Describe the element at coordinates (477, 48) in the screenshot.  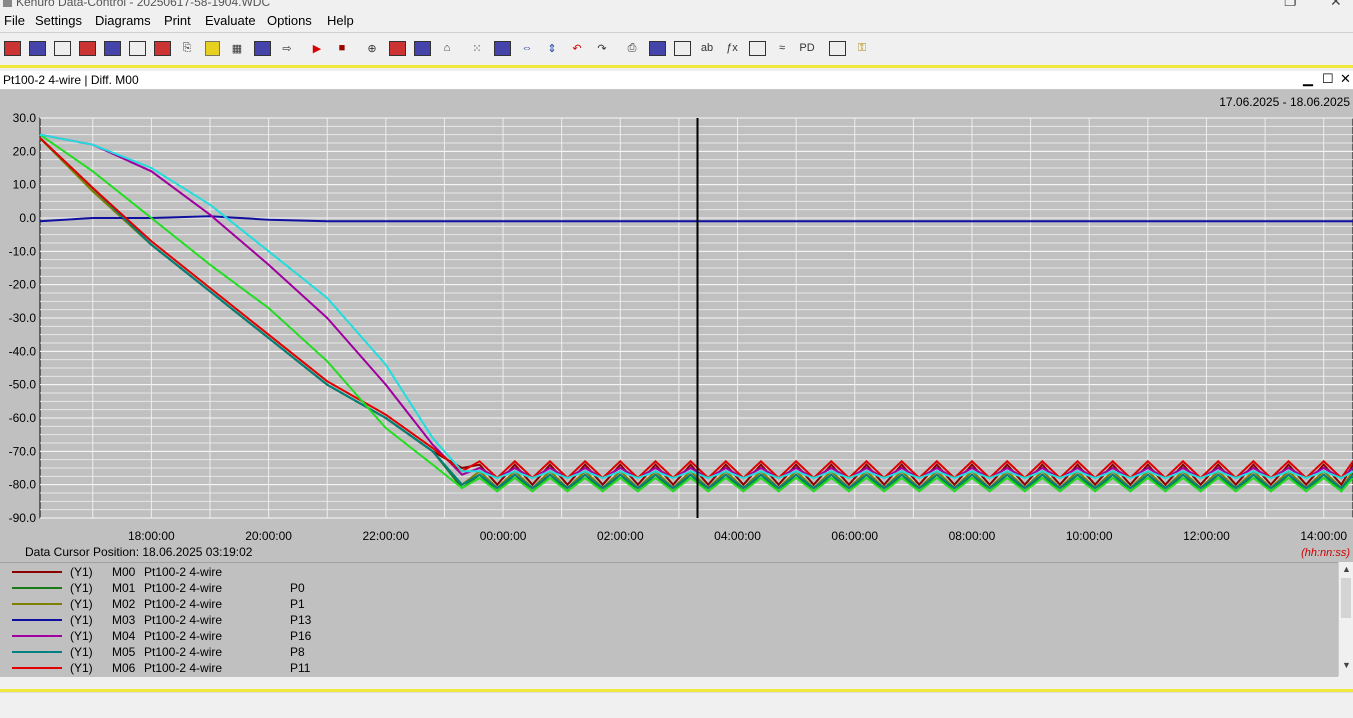
I see `grid-dots-icon: ⁙` at that location.